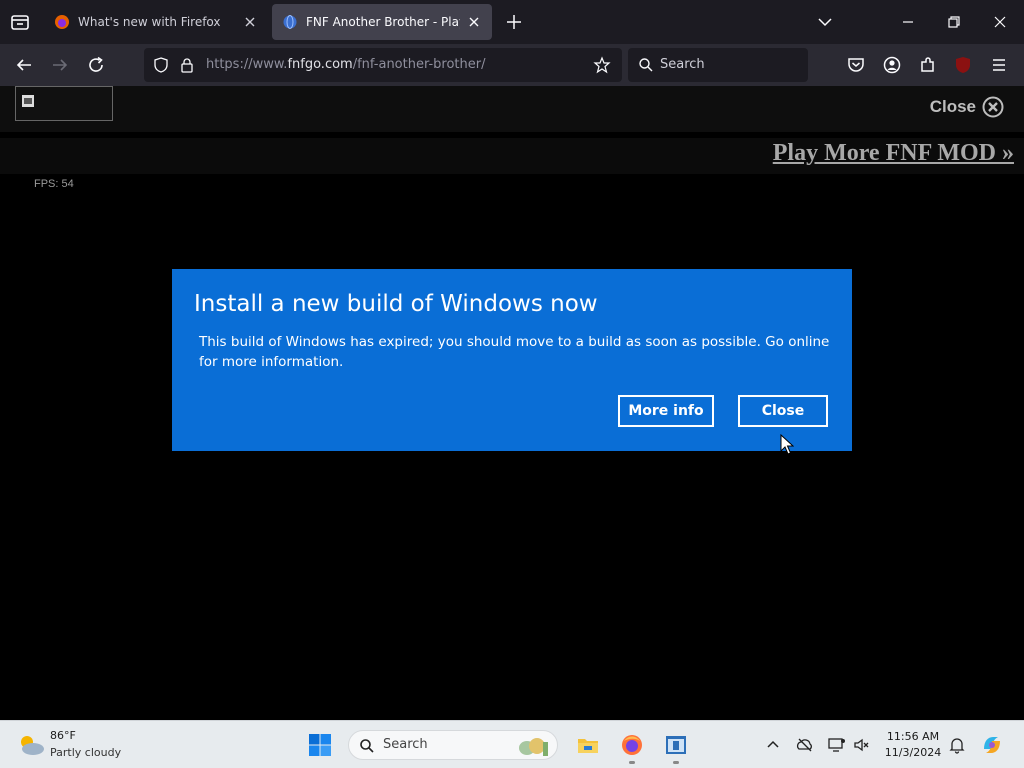 This screenshot has height=768, width=1024. Describe the element at coordinates (28, 101) in the screenshot. I see `broken-image-icon` at that location.